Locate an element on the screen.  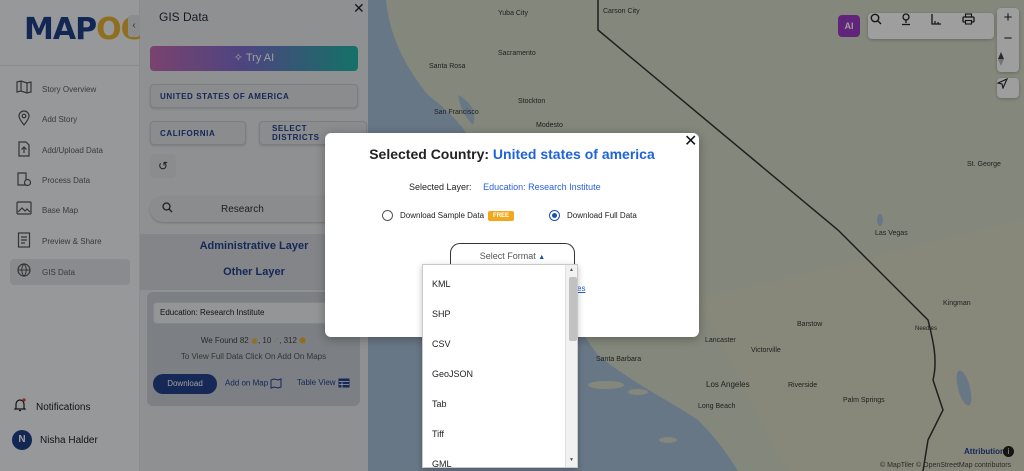
download-sample-option: Download Sample Data FREE is located at coordinates (448, 215).